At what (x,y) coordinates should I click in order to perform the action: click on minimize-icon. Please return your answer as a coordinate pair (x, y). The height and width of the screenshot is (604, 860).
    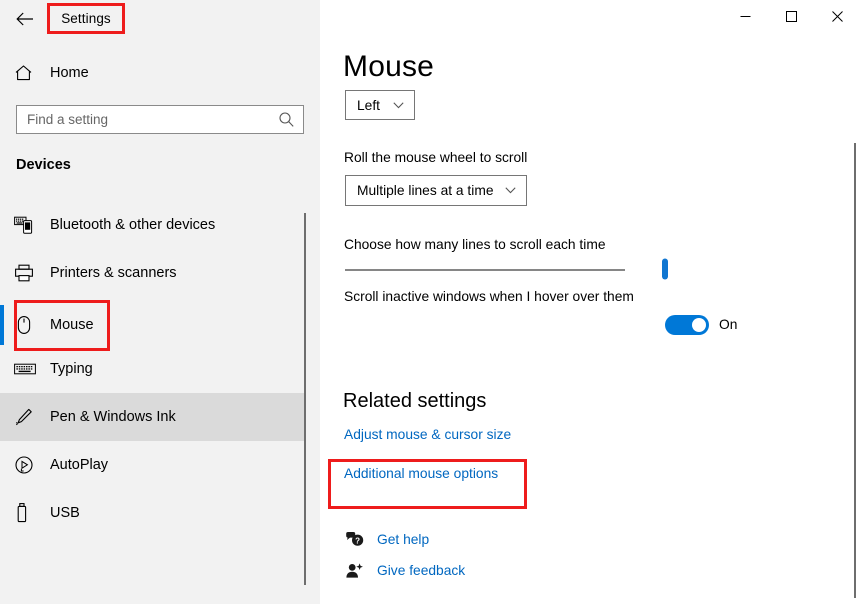
    Looking at the image, I should click on (745, 16).